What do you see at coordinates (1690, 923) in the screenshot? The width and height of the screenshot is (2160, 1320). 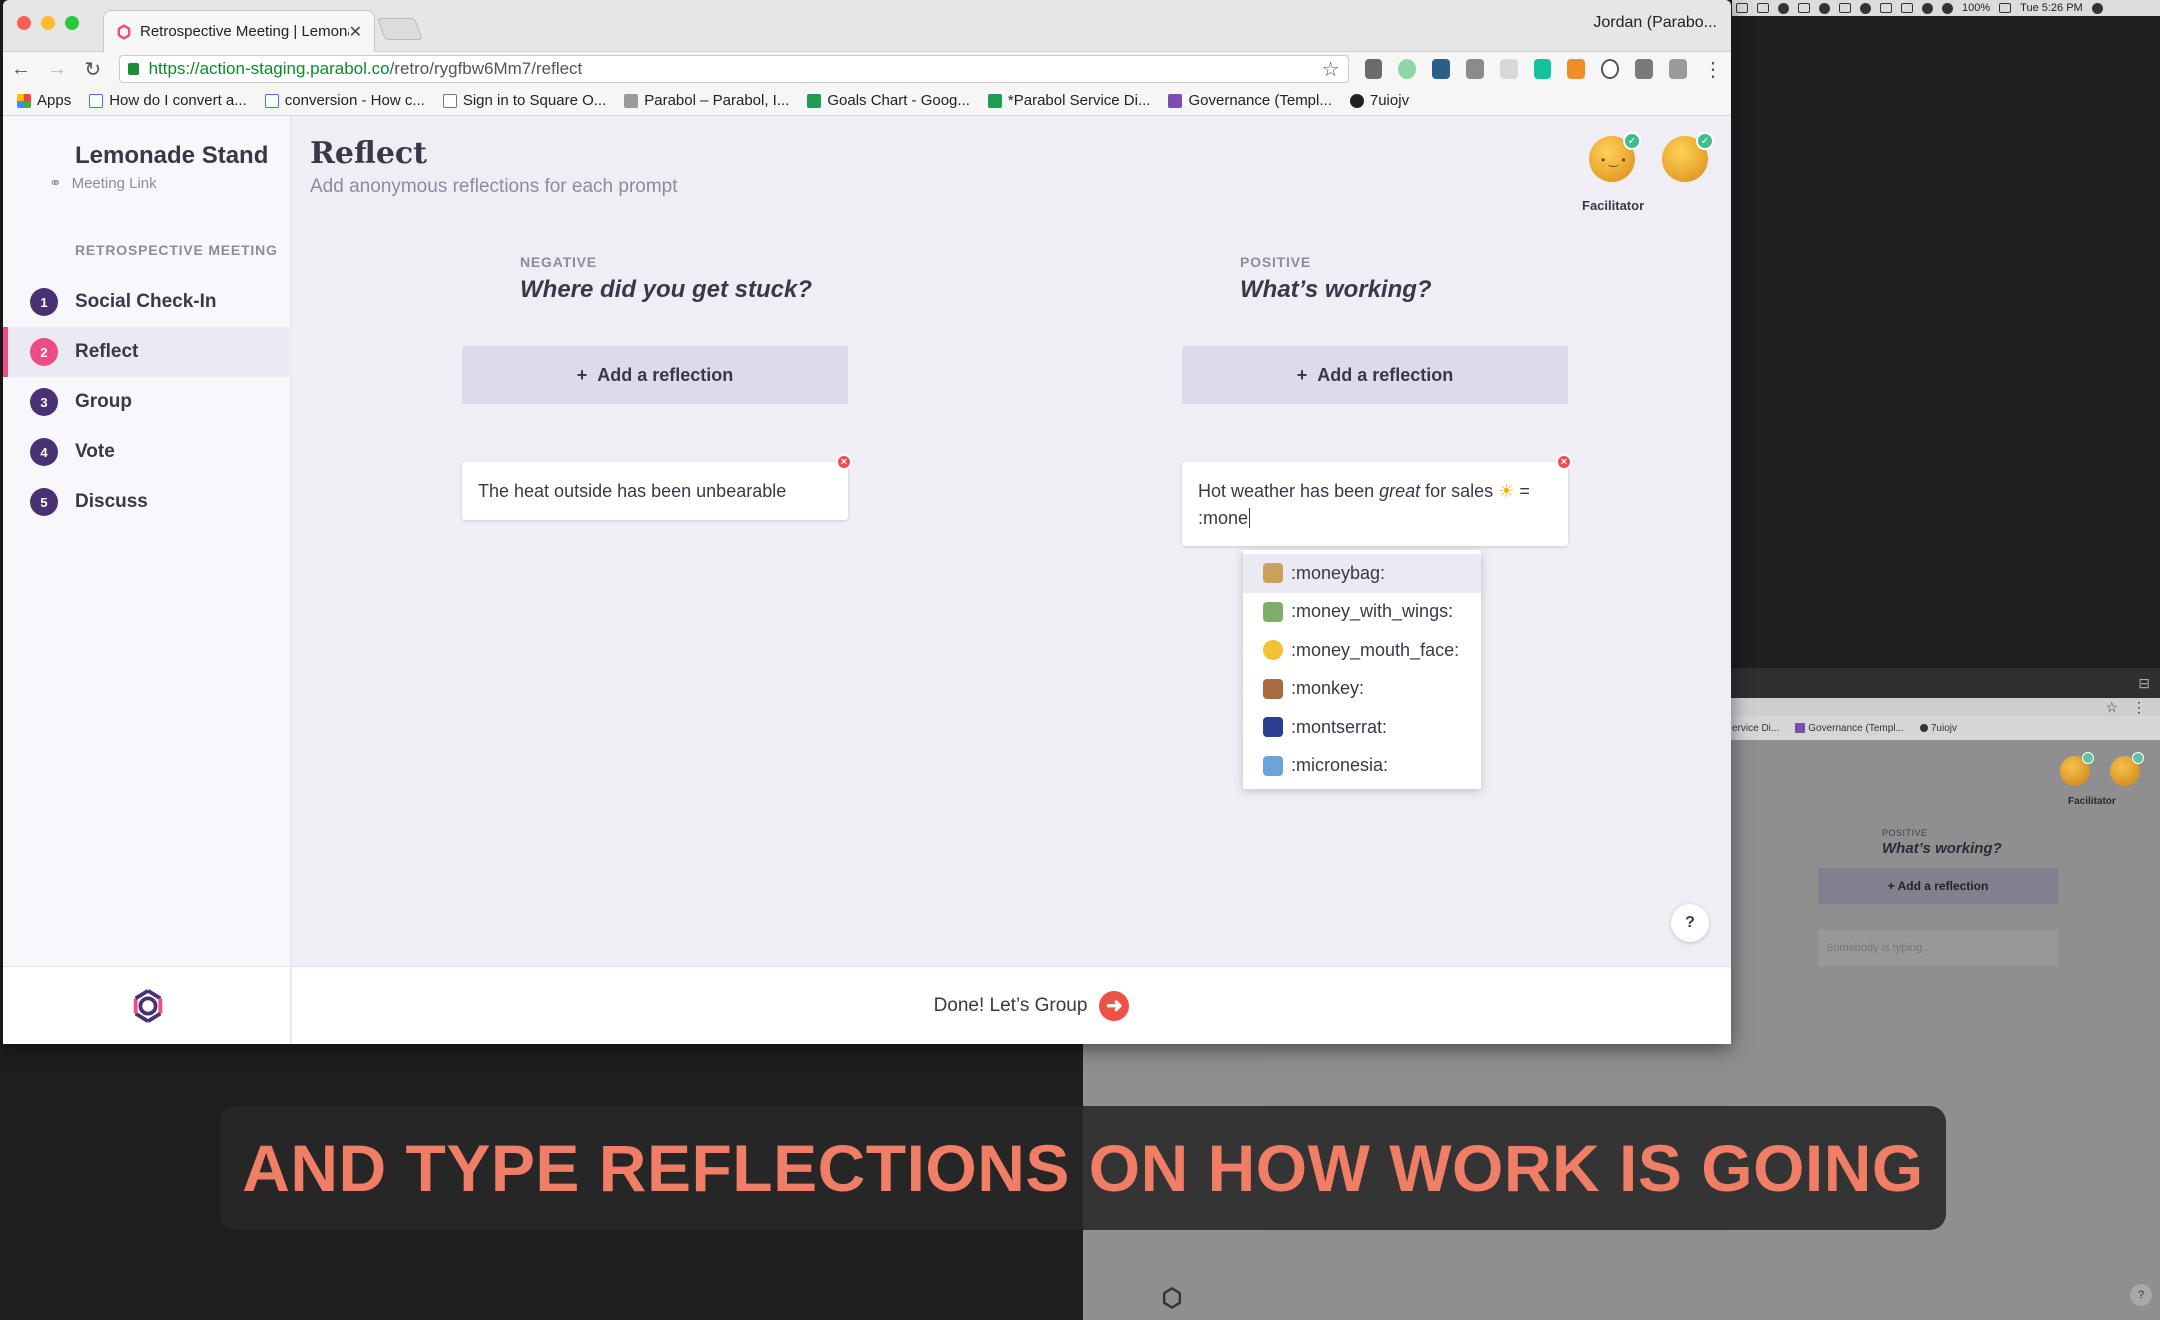 I see `help-button: ?` at bounding box center [1690, 923].